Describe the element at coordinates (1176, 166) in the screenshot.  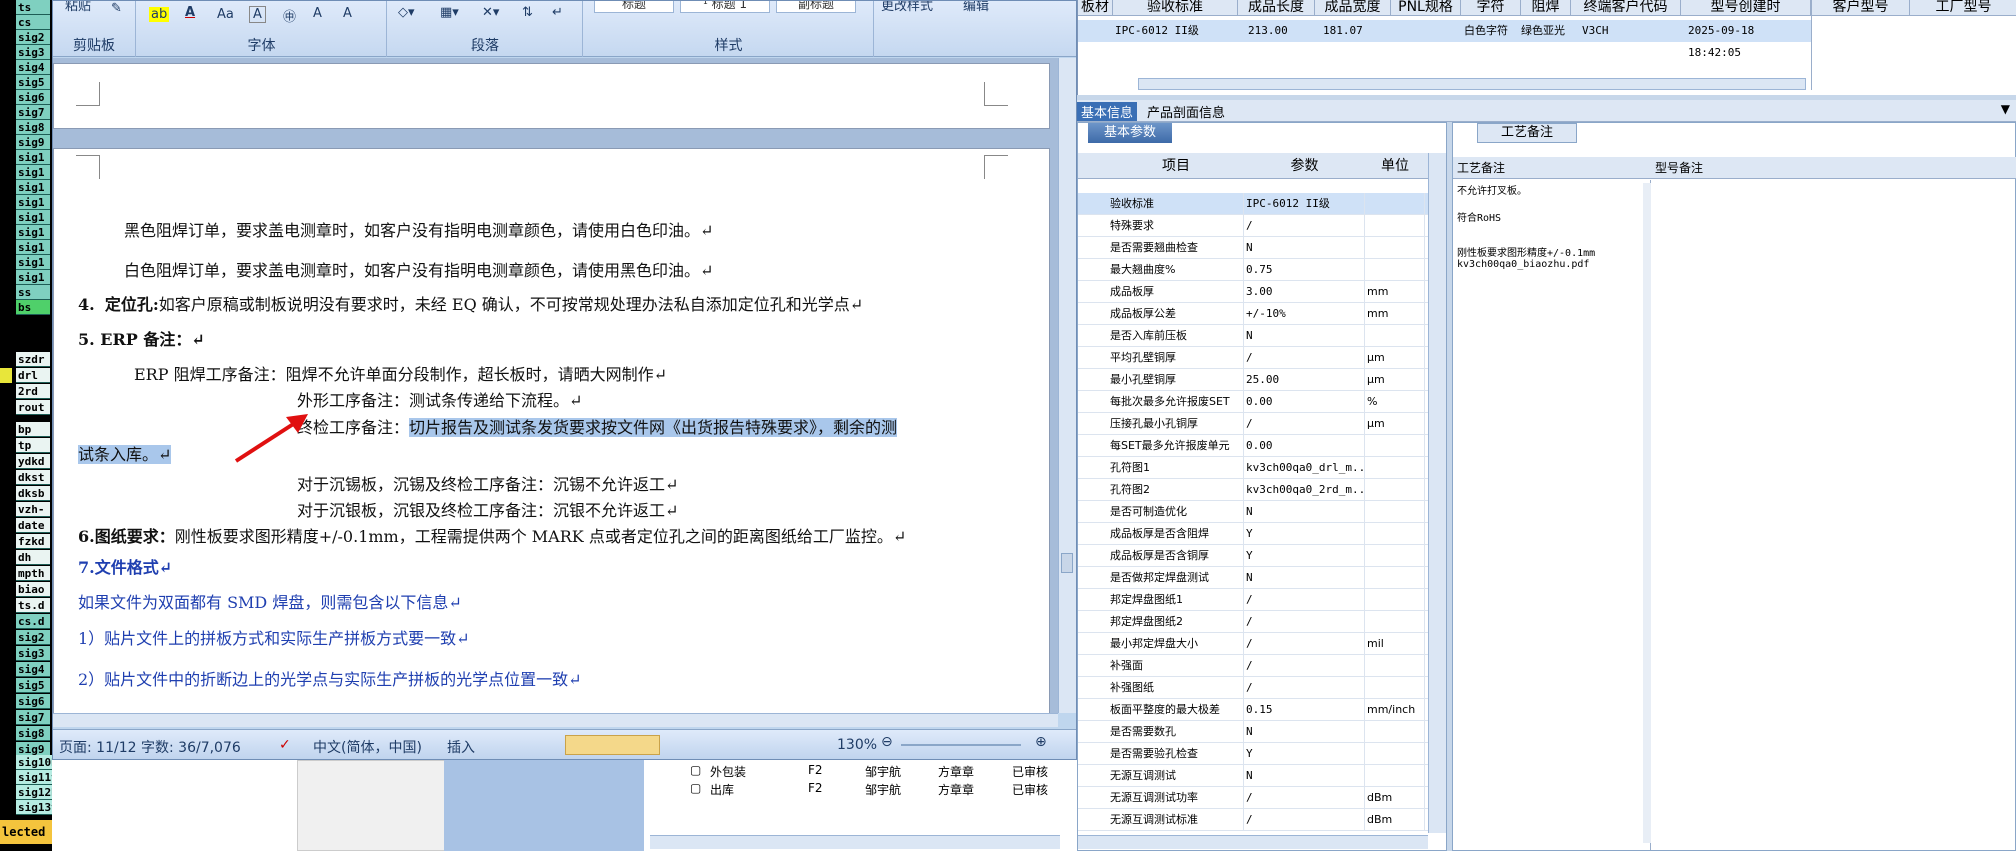
I see `col-header: 项目` at that location.